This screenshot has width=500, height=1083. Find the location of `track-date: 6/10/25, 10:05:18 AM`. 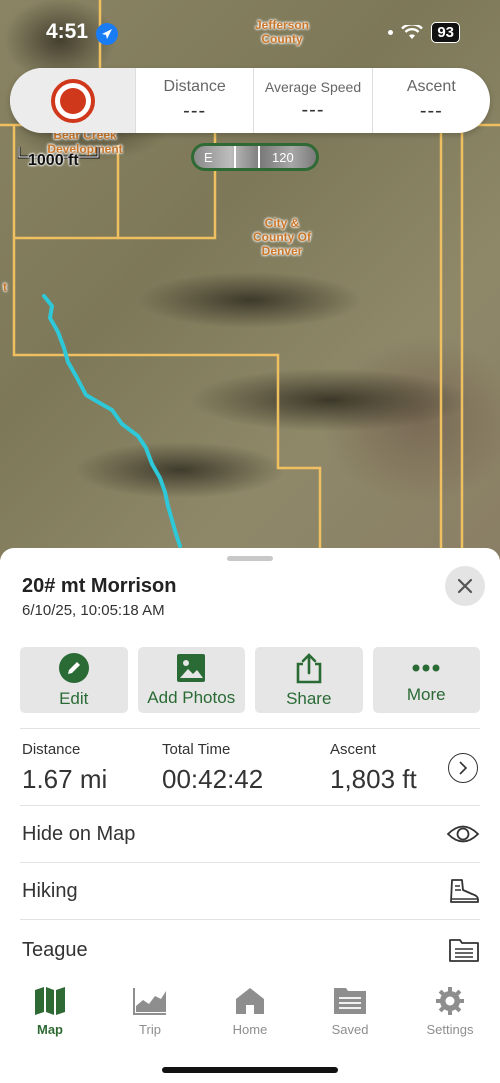

track-date: 6/10/25, 10:05:18 AM is located at coordinates (93, 610).